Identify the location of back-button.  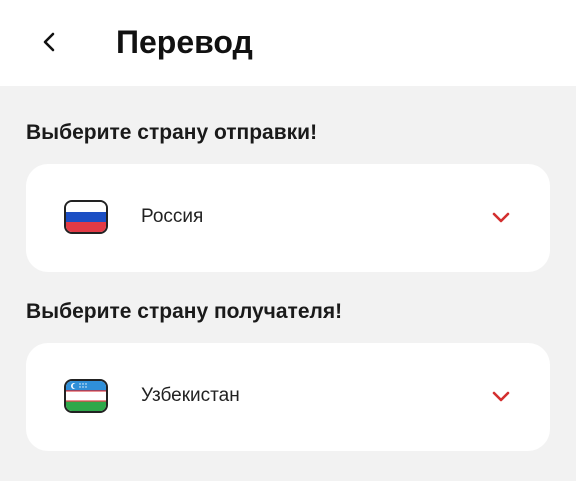
(50, 42).